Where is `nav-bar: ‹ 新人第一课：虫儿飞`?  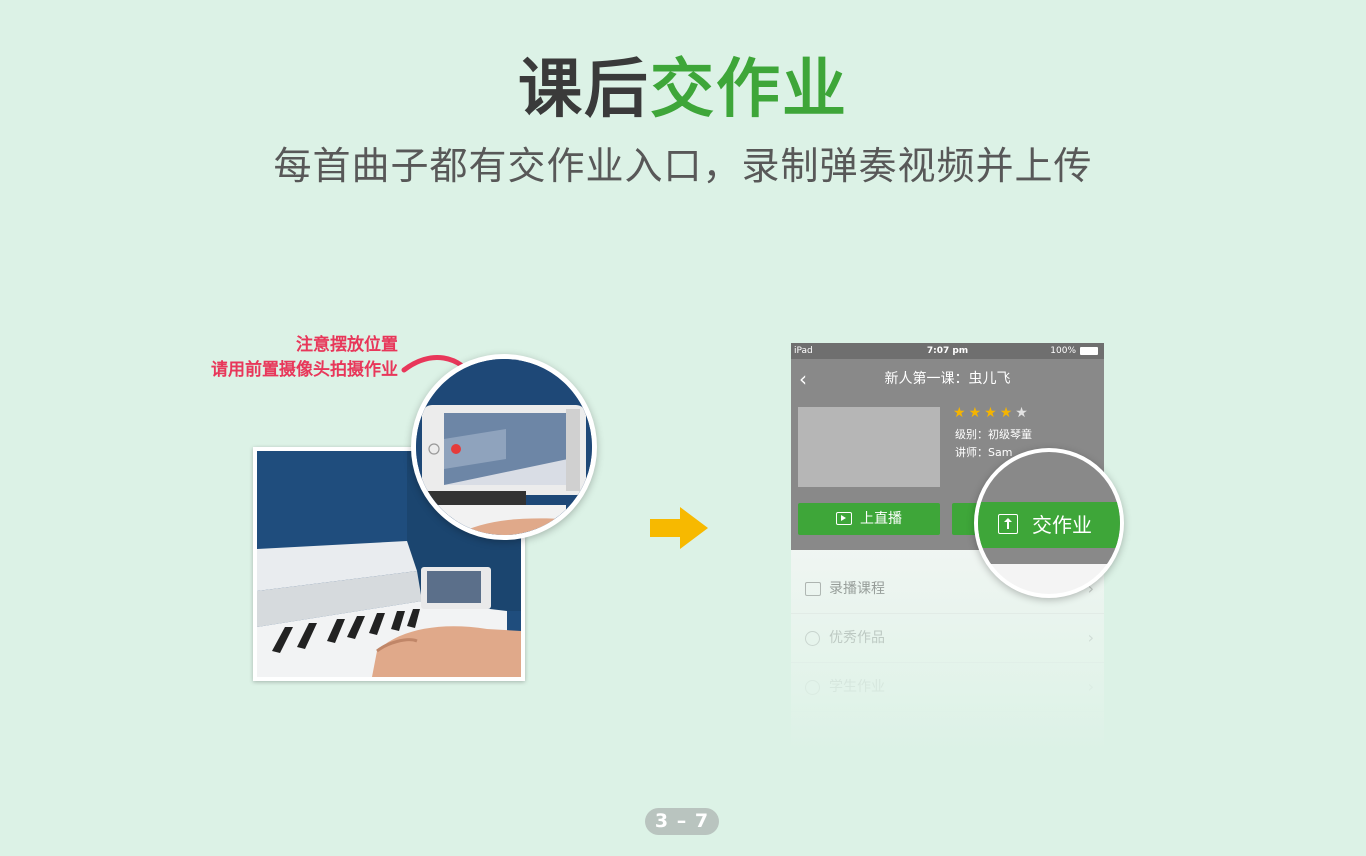 nav-bar: ‹ 新人第一课：虫儿飞 is located at coordinates (947, 379).